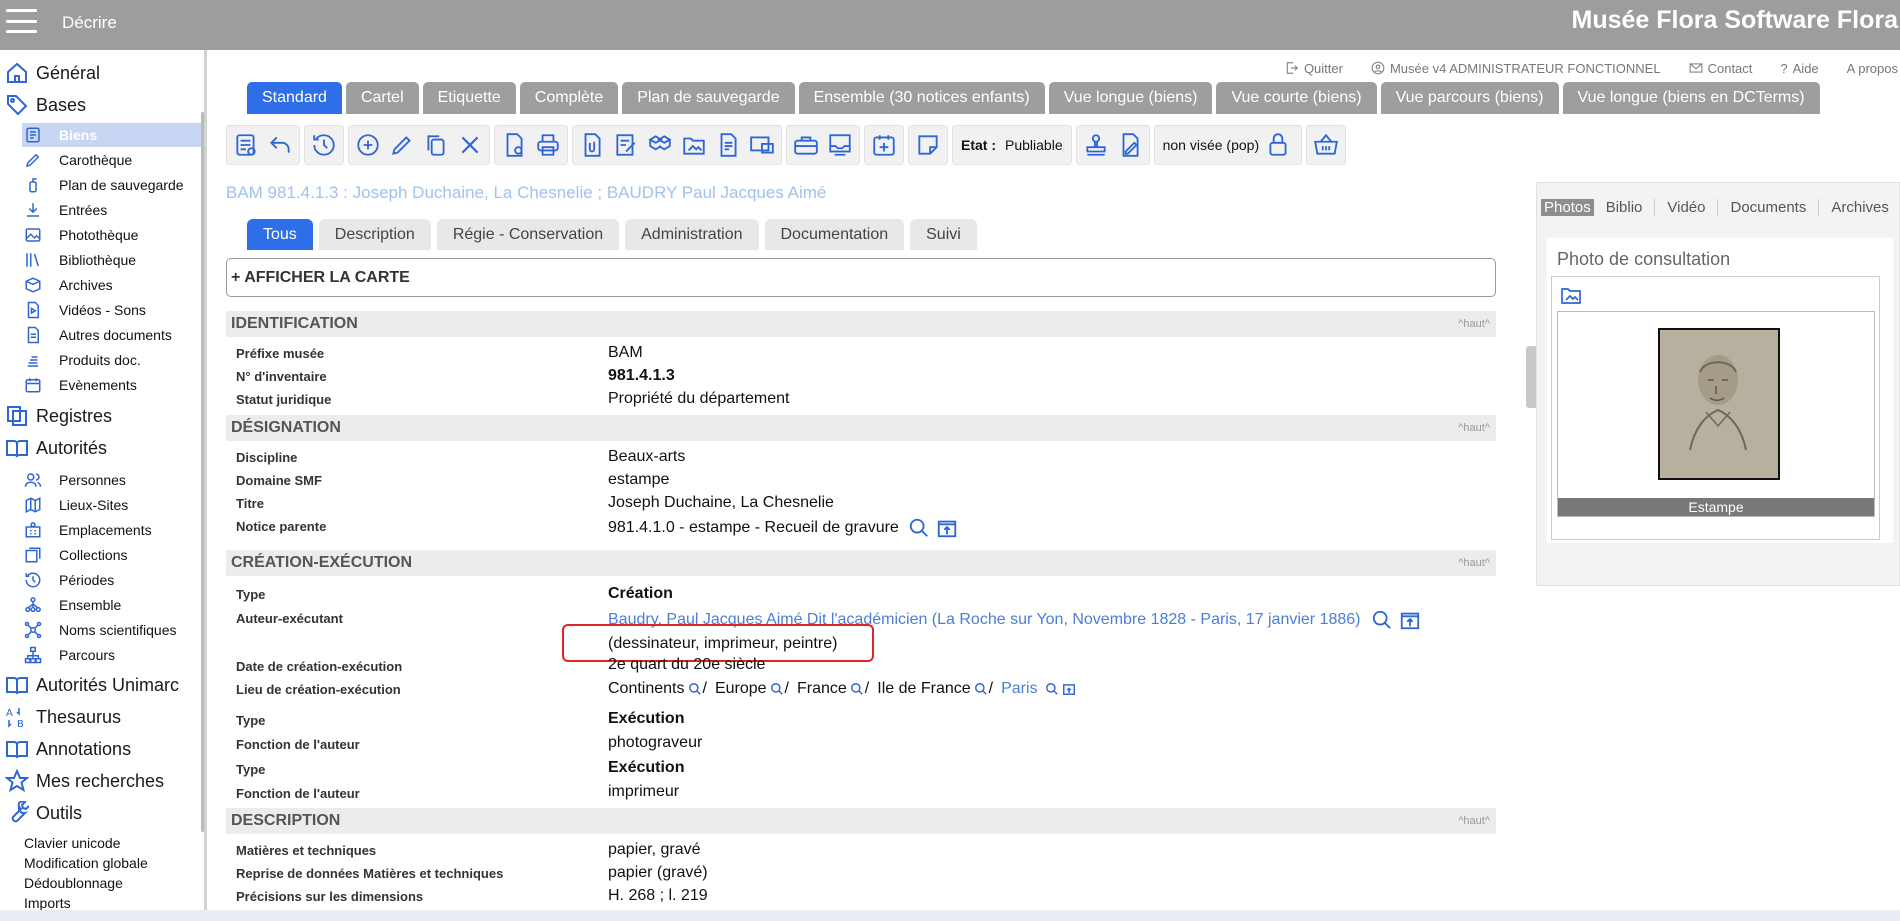 The width and height of the screenshot is (1900, 921). Describe the element at coordinates (840, 145) in the screenshot. I see `inbox-icon` at that location.